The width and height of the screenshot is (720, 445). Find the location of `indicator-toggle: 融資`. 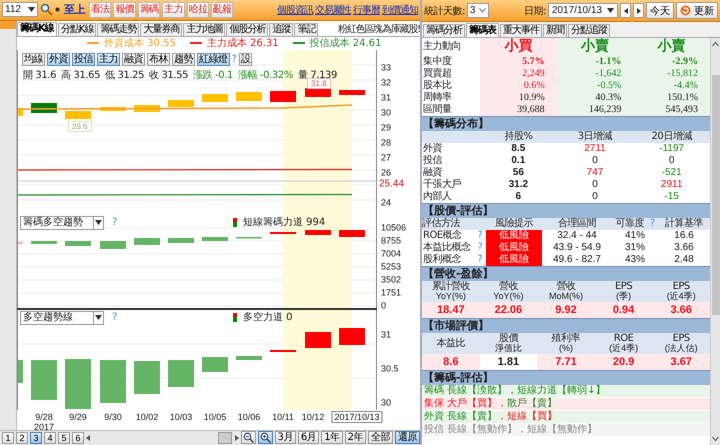

indicator-toggle: 融資 is located at coordinates (133, 59).